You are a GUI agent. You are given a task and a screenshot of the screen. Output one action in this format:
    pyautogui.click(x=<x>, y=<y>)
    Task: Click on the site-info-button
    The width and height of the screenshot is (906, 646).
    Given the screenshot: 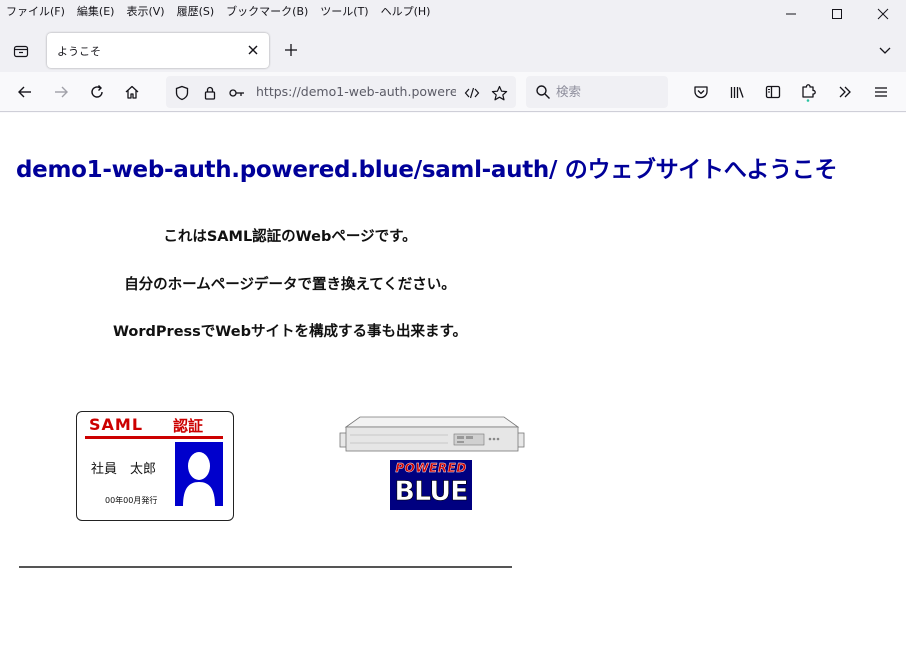 What is the action you would take?
    pyautogui.click(x=210, y=93)
    